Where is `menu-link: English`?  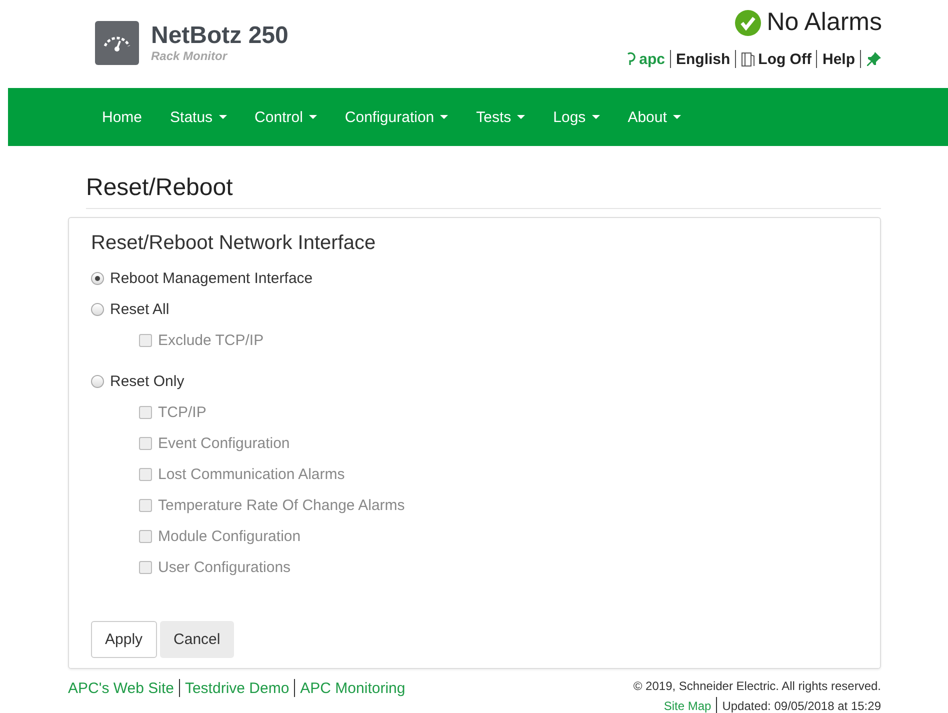
menu-link: English is located at coordinates (703, 59).